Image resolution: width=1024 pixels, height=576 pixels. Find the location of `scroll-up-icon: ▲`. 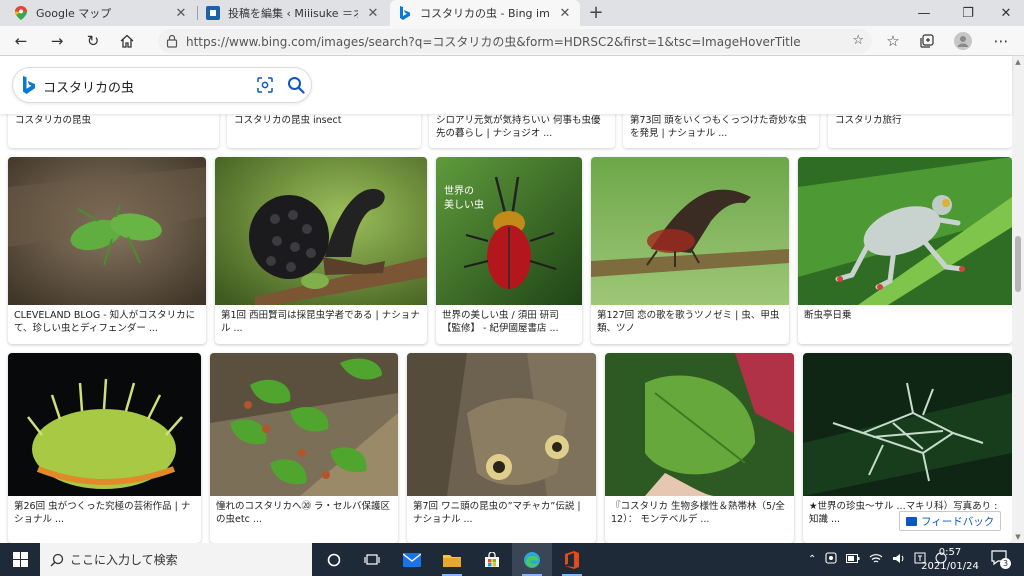

scroll-up-icon: ▲ is located at coordinates (1018, 62).